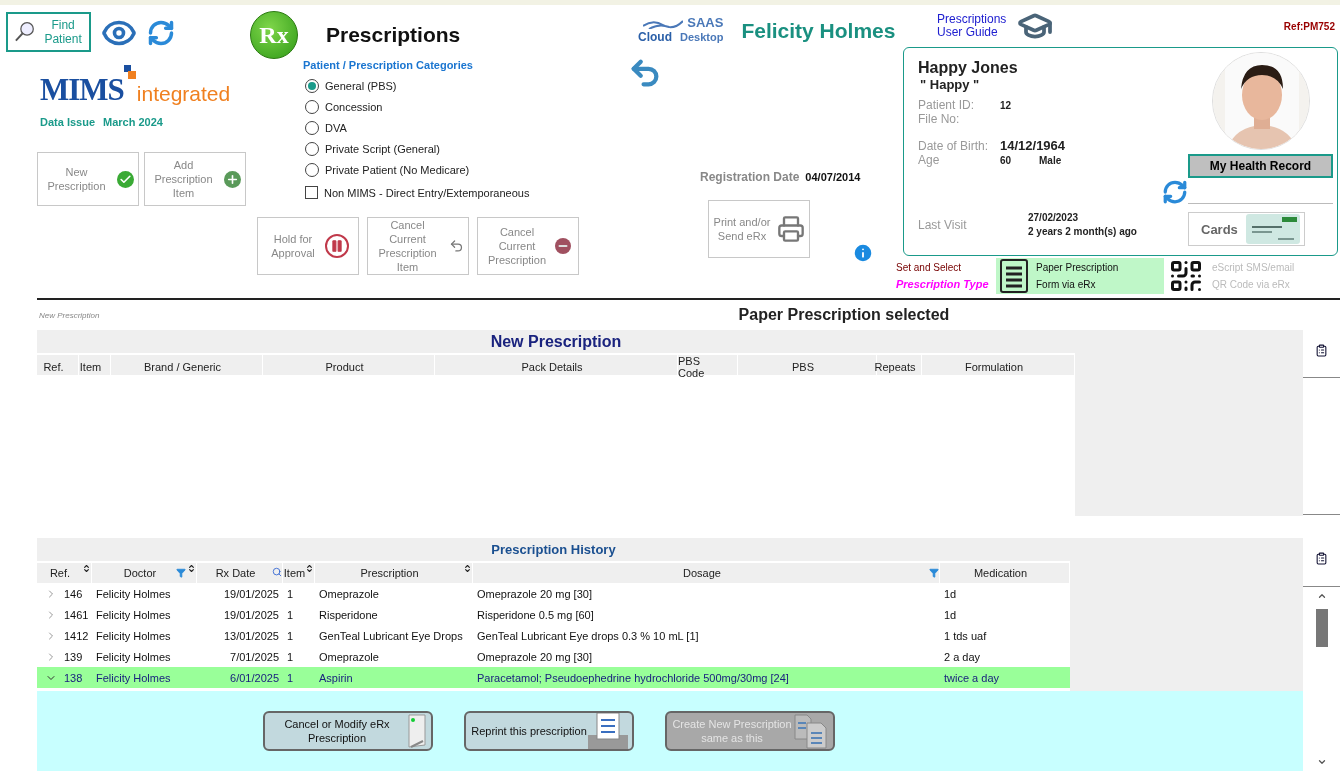 The height and width of the screenshot is (776, 1340). I want to click on toolbar-button: Add Prescription Item, so click(195, 179).